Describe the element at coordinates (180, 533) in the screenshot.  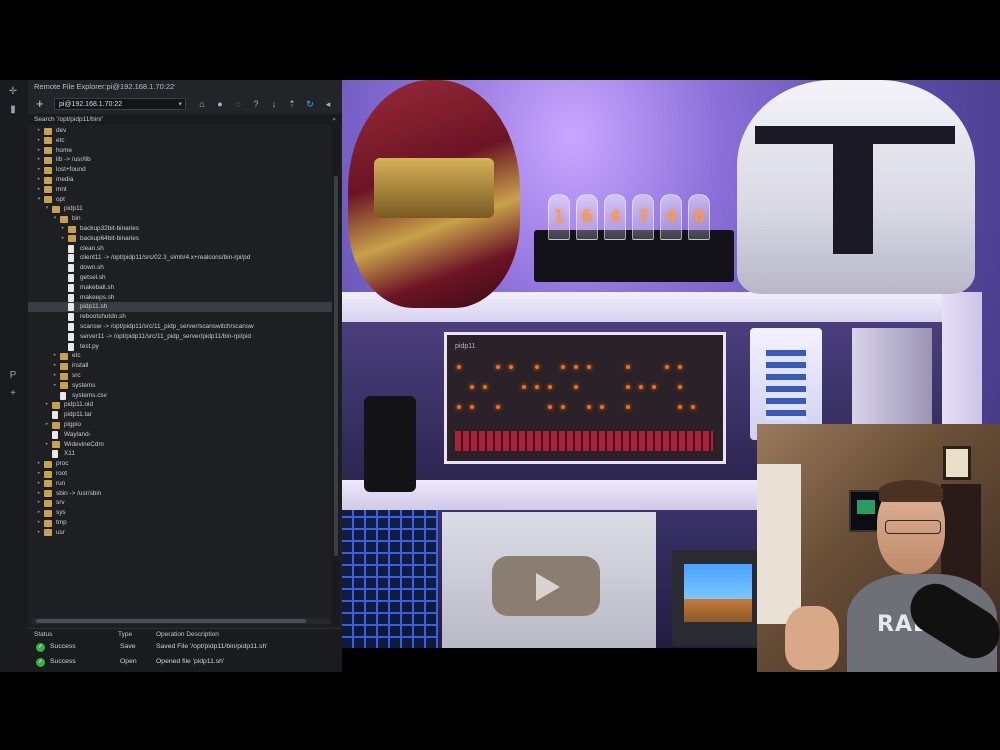
I see `tree-folder-row: ▸ usr` at that location.